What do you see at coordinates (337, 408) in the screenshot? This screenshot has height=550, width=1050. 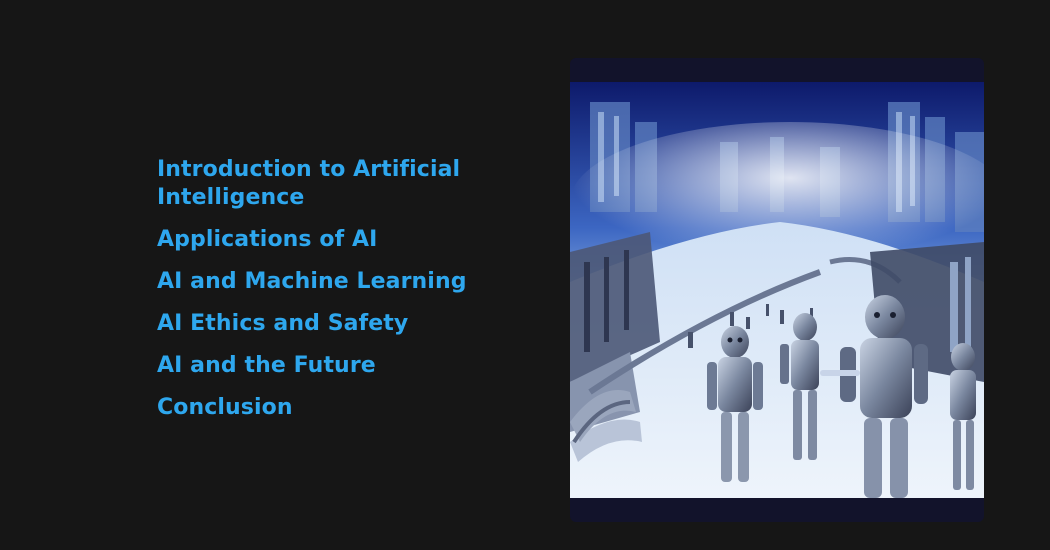 I see `toc-item-conclusion: Conclusion` at bounding box center [337, 408].